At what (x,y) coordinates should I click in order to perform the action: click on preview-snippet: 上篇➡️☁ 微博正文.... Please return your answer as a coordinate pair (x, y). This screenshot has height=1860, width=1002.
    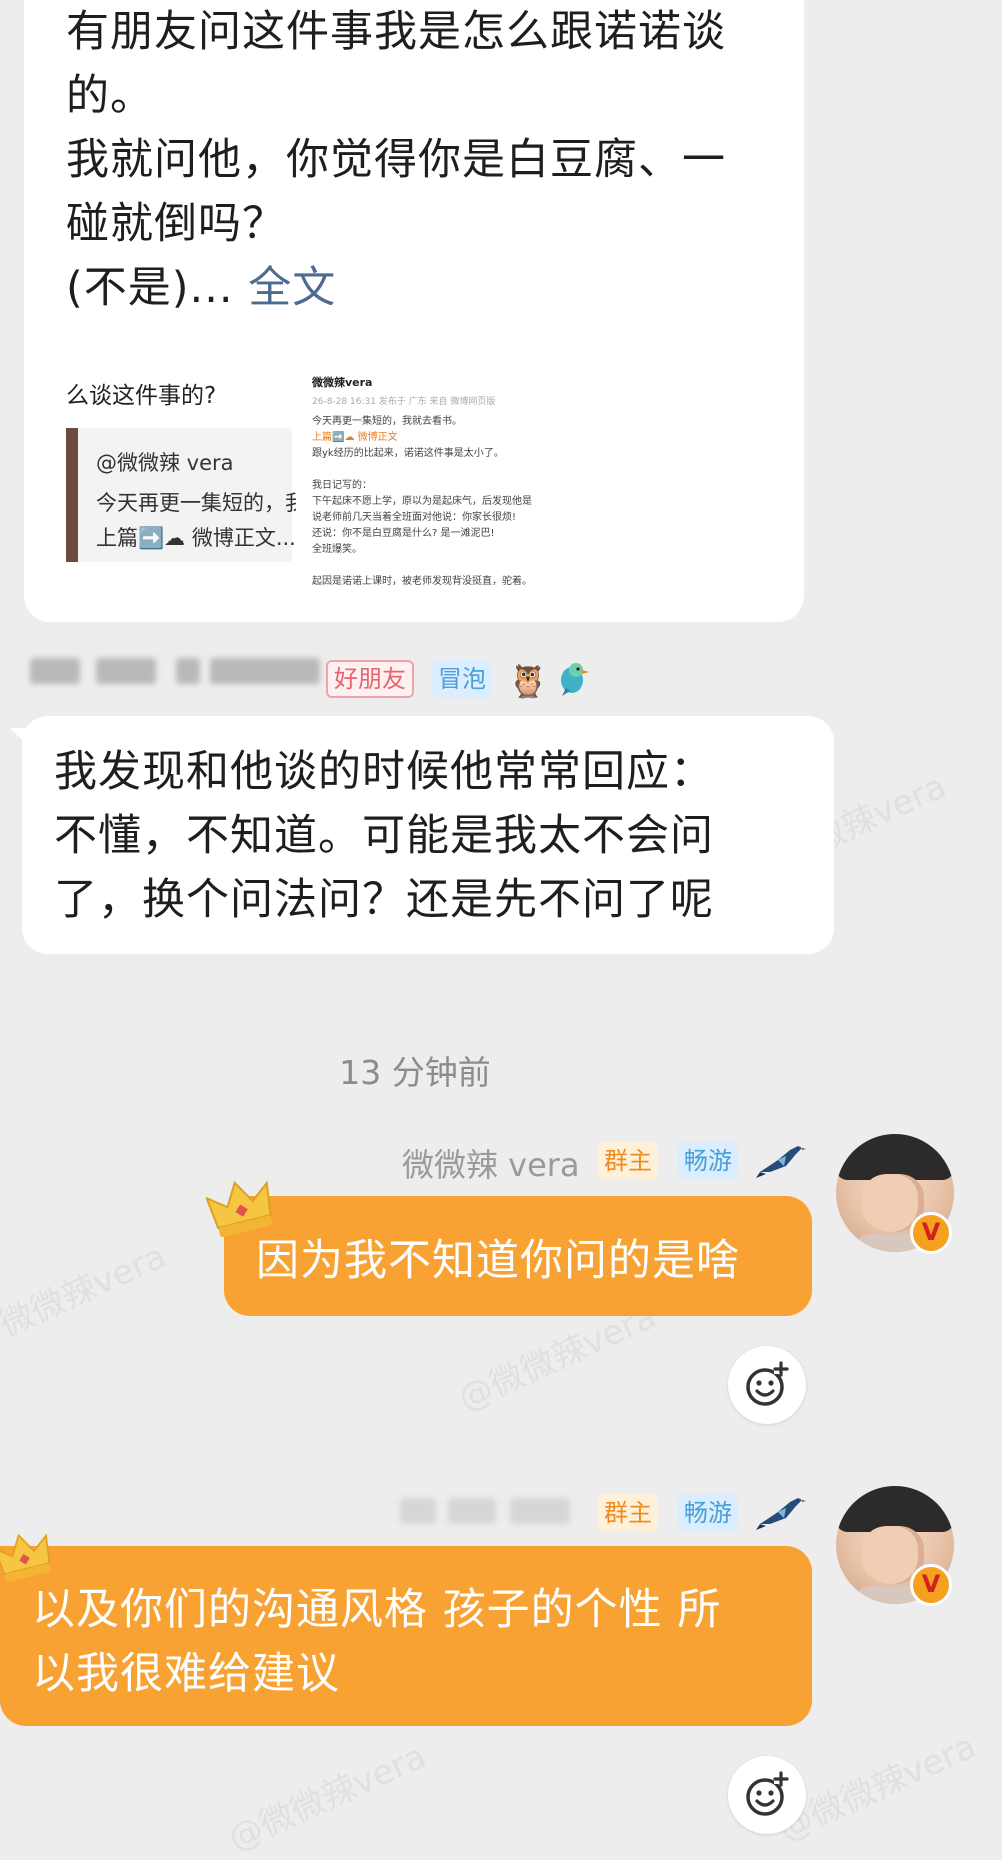
    Looking at the image, I should click on (196, 538).